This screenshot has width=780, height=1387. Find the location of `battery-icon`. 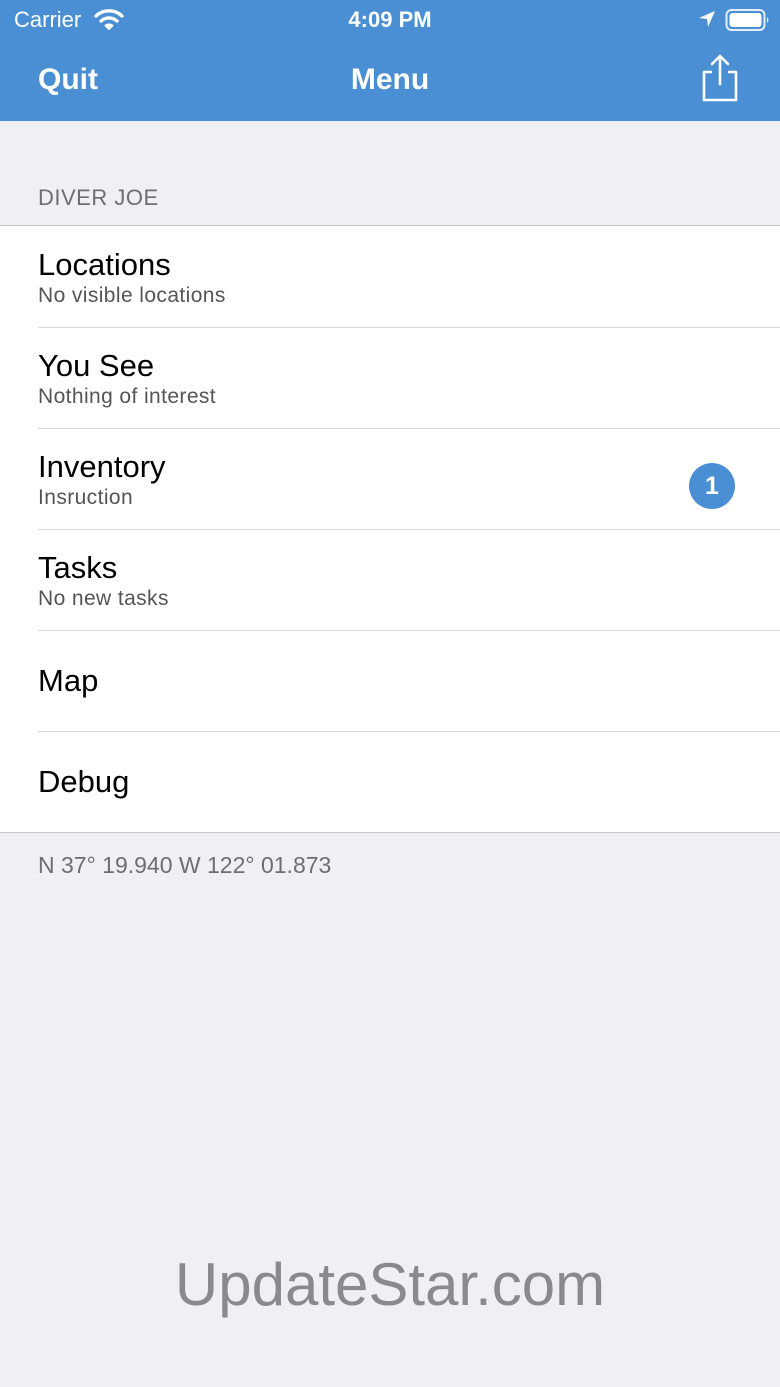

battery-icon is located at coordinates (748, 22).